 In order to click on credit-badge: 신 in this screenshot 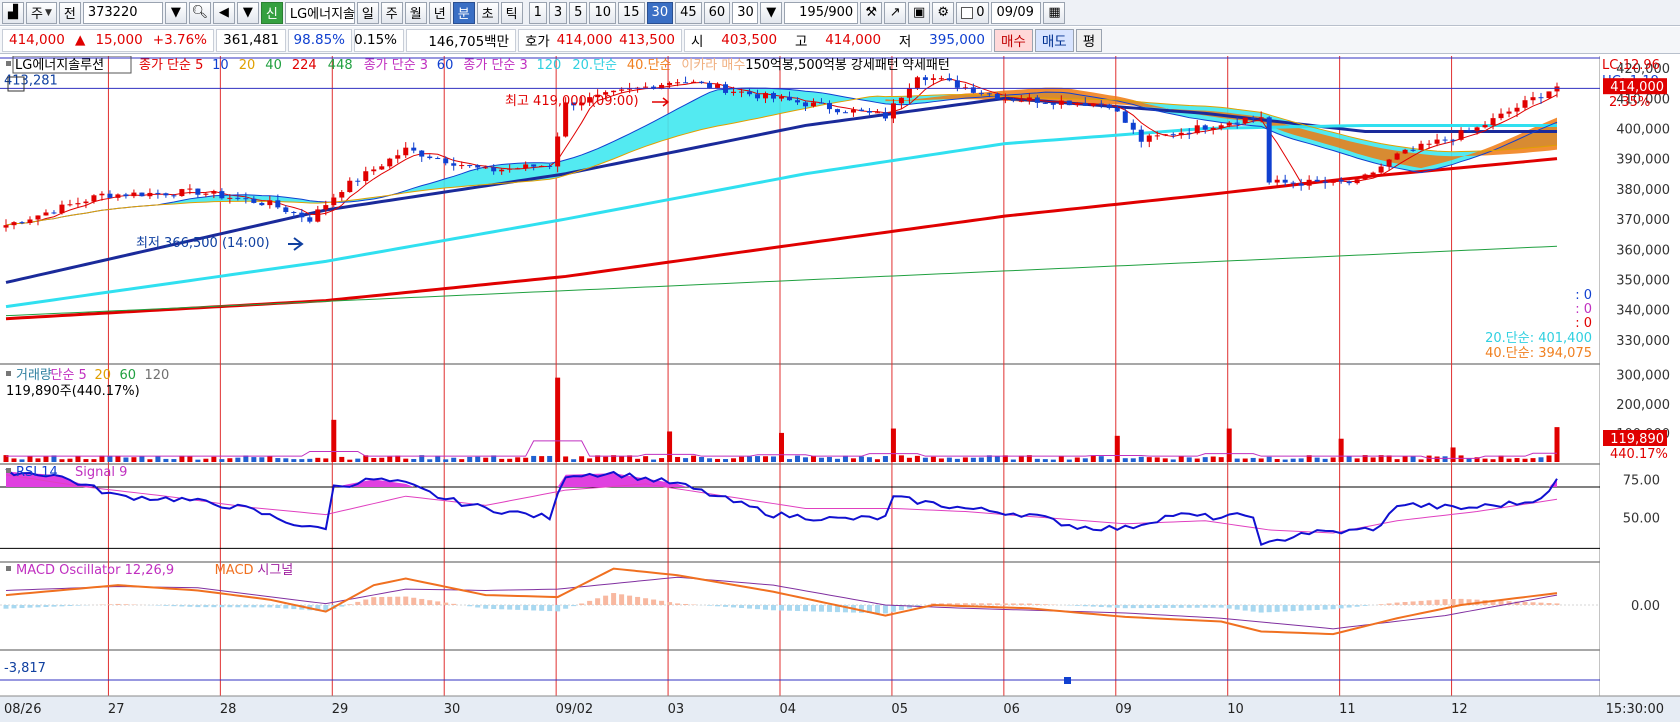, I will do `click(271, 12)`.